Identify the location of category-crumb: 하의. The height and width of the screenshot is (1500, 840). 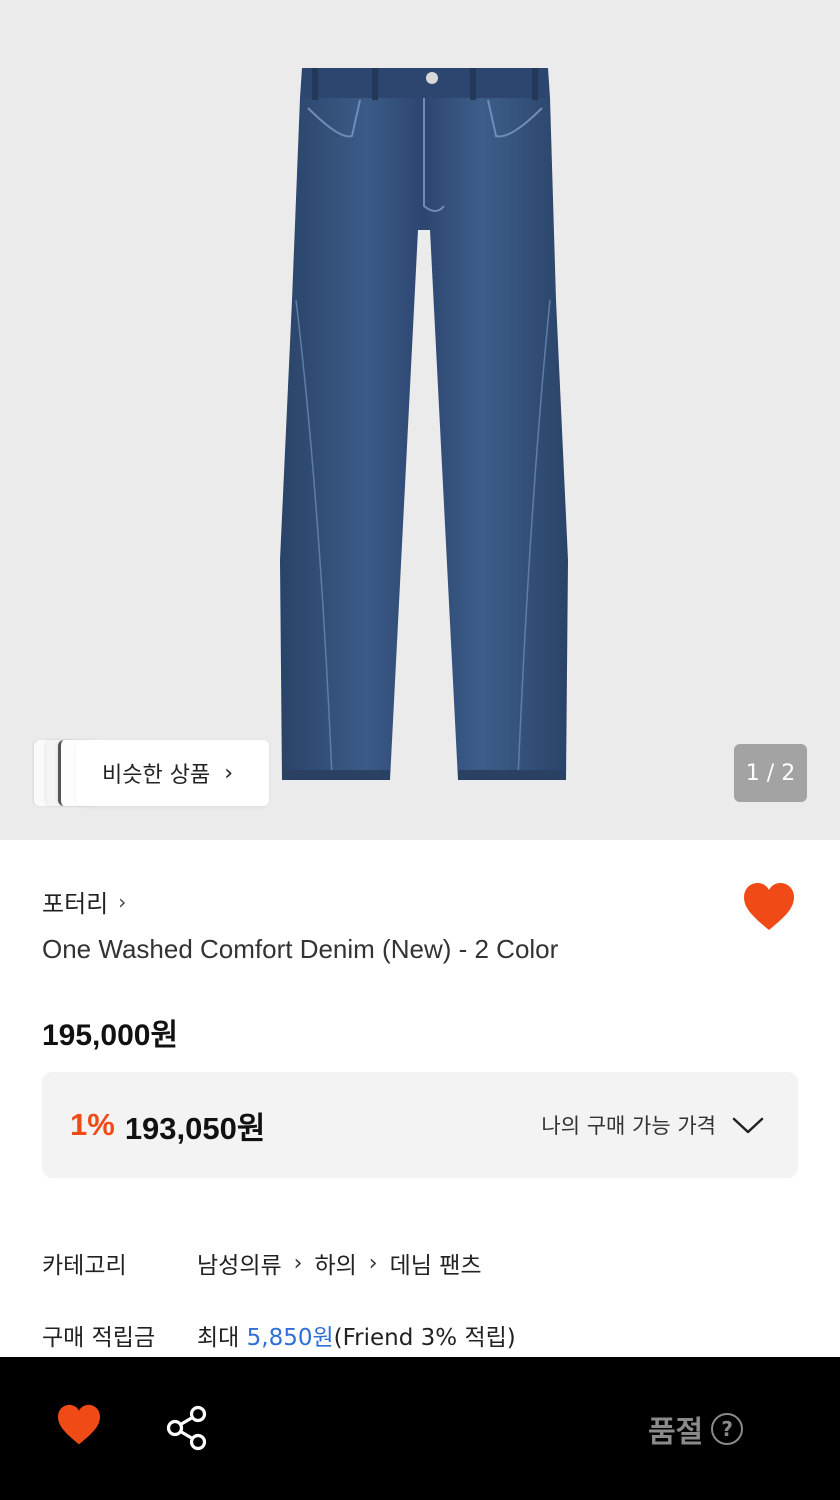
(335, 1263).